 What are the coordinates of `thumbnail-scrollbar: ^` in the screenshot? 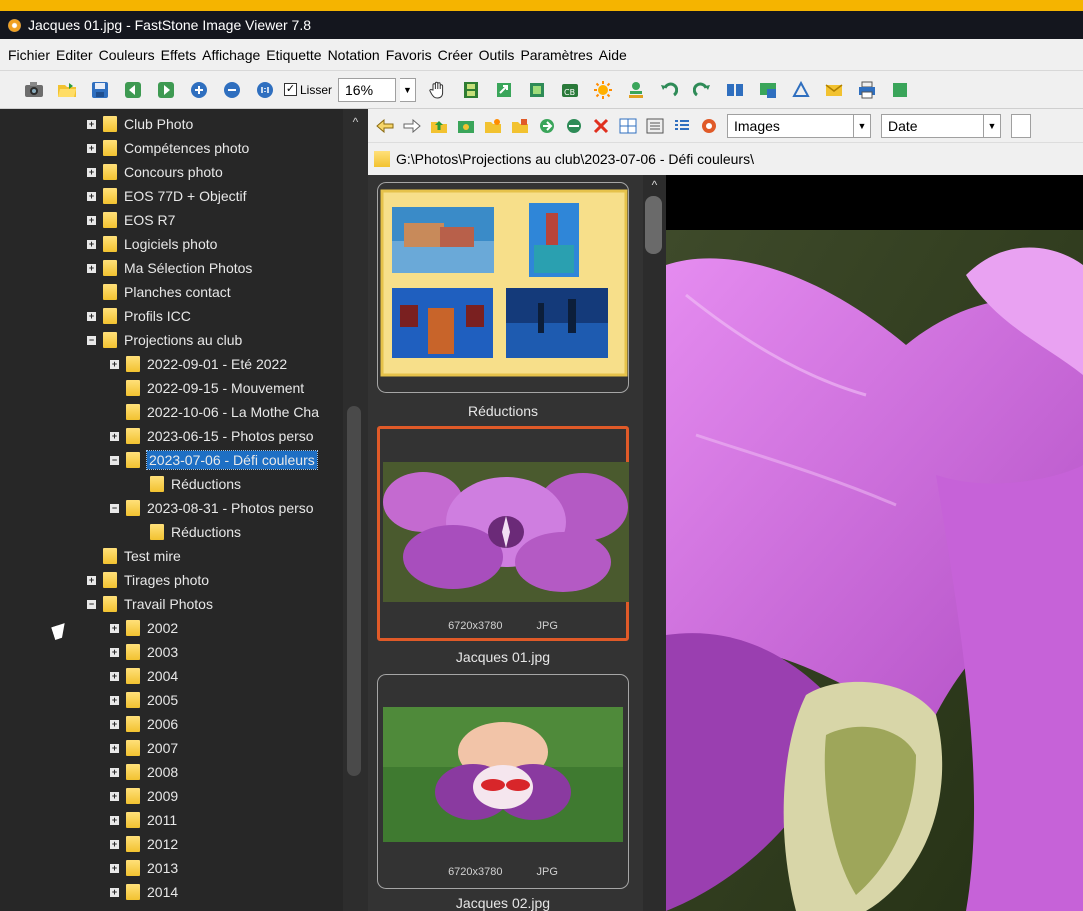 It's located at (654, 543).